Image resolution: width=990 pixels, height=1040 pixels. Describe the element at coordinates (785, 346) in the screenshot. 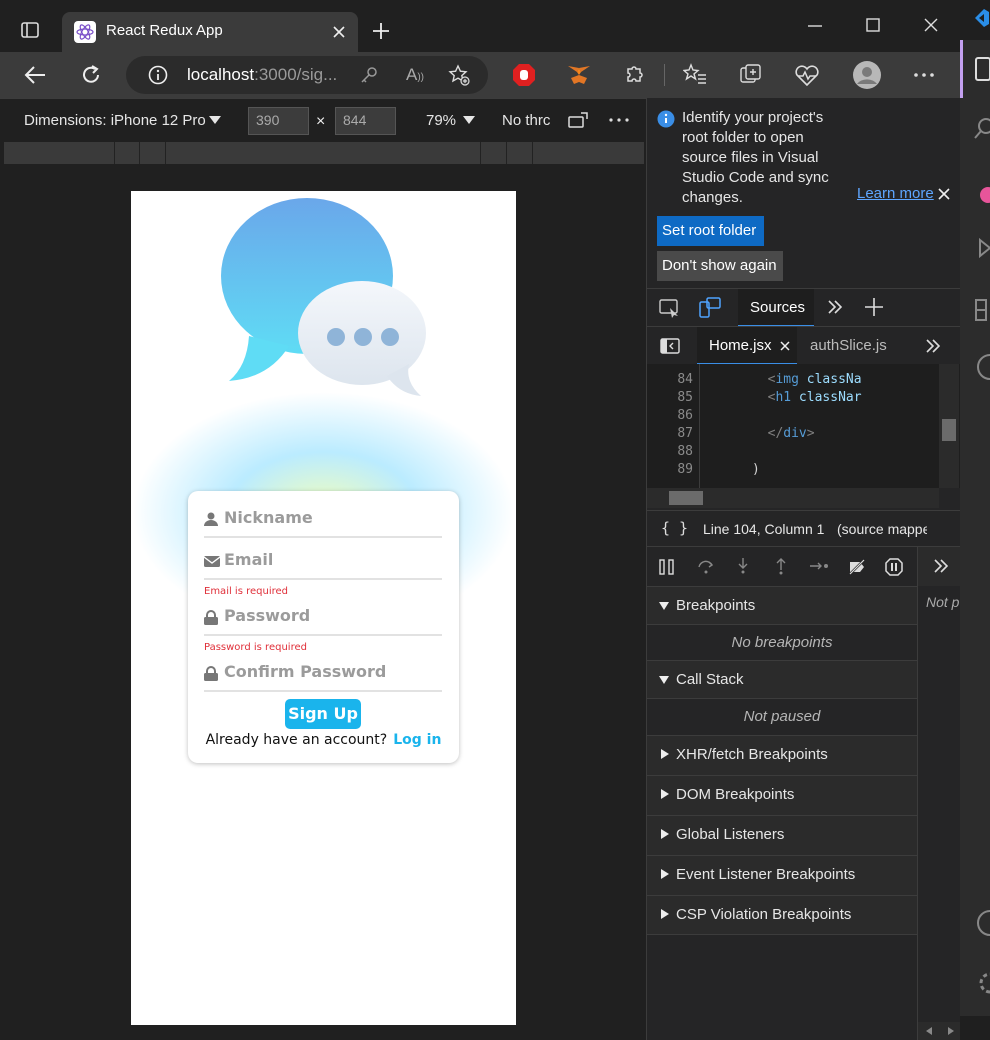

I see `close-file-icon` at that location.